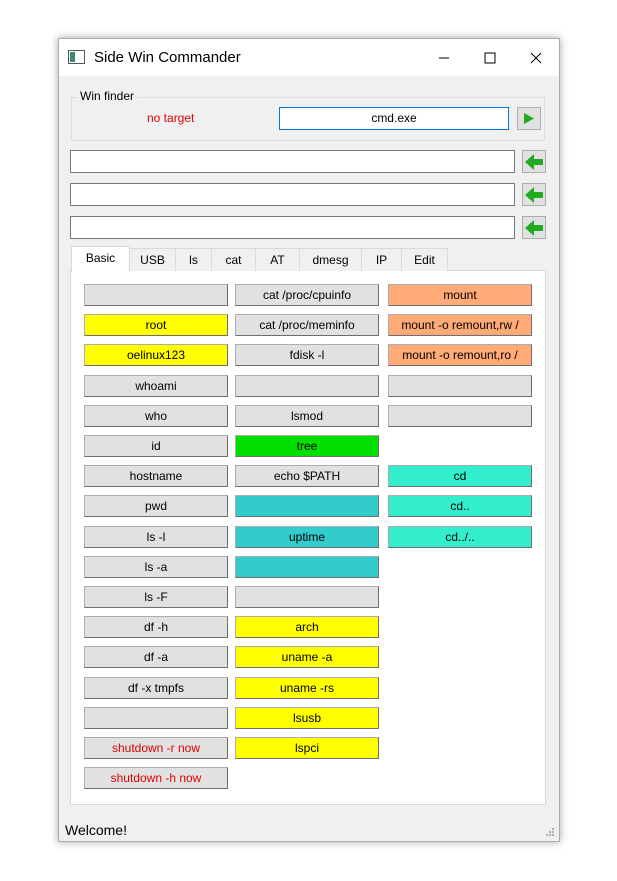  Describe the element at coordinates (107, 96) in the screenshot. I see `win-finder-title: Win finder` at that location.